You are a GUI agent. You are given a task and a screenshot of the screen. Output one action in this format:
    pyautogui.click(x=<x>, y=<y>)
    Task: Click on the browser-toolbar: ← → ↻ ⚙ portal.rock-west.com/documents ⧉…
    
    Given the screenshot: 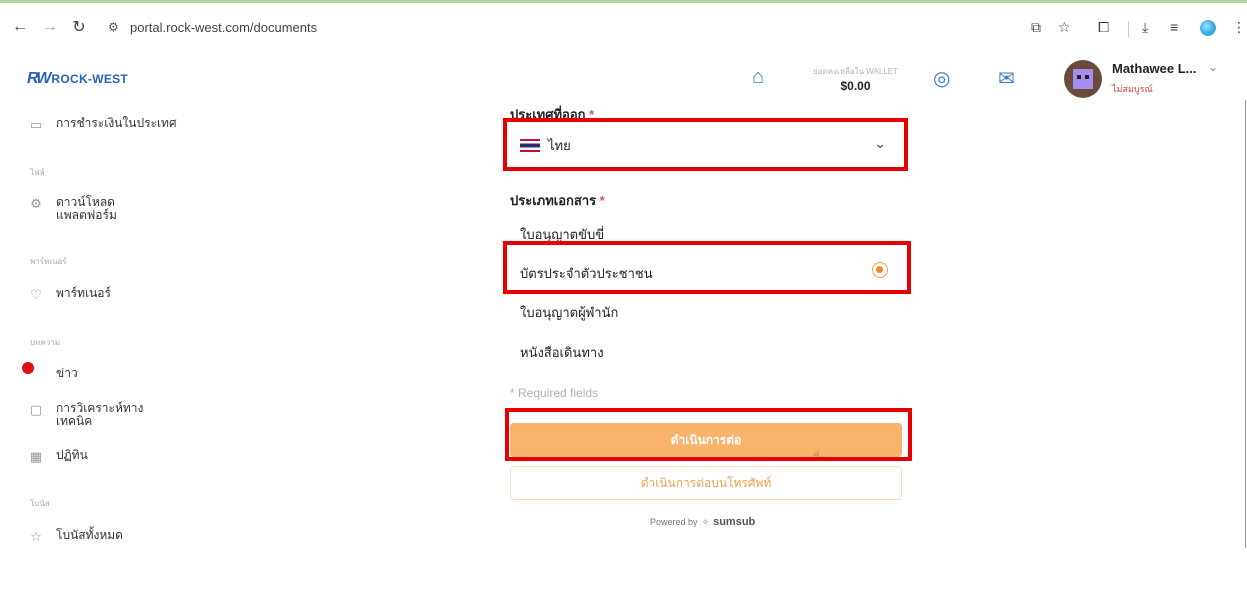 What is the action you would take?
    pyautogui.click(x=623, y=27)
    